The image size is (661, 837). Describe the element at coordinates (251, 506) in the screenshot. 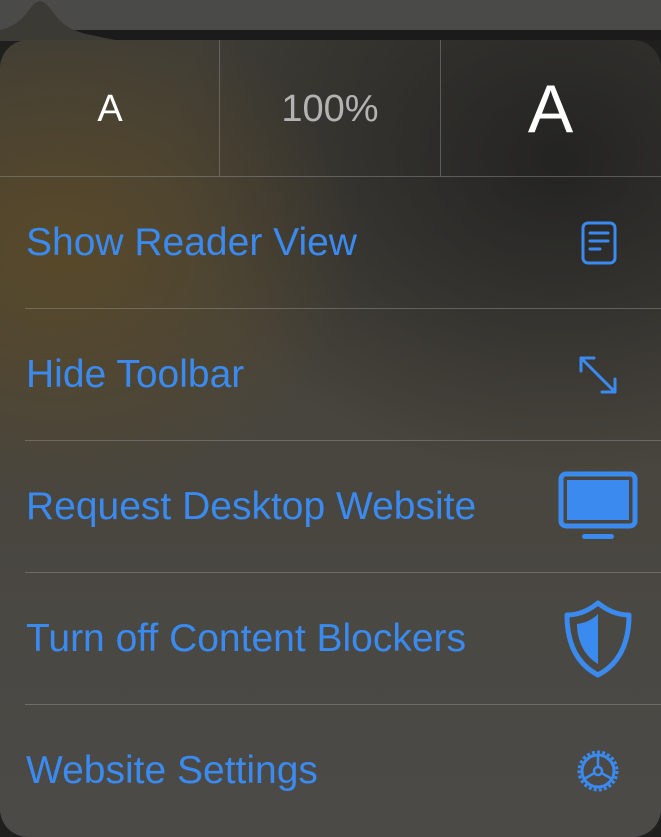

I see `menu-item-label: Request Desktop Website` at that location.